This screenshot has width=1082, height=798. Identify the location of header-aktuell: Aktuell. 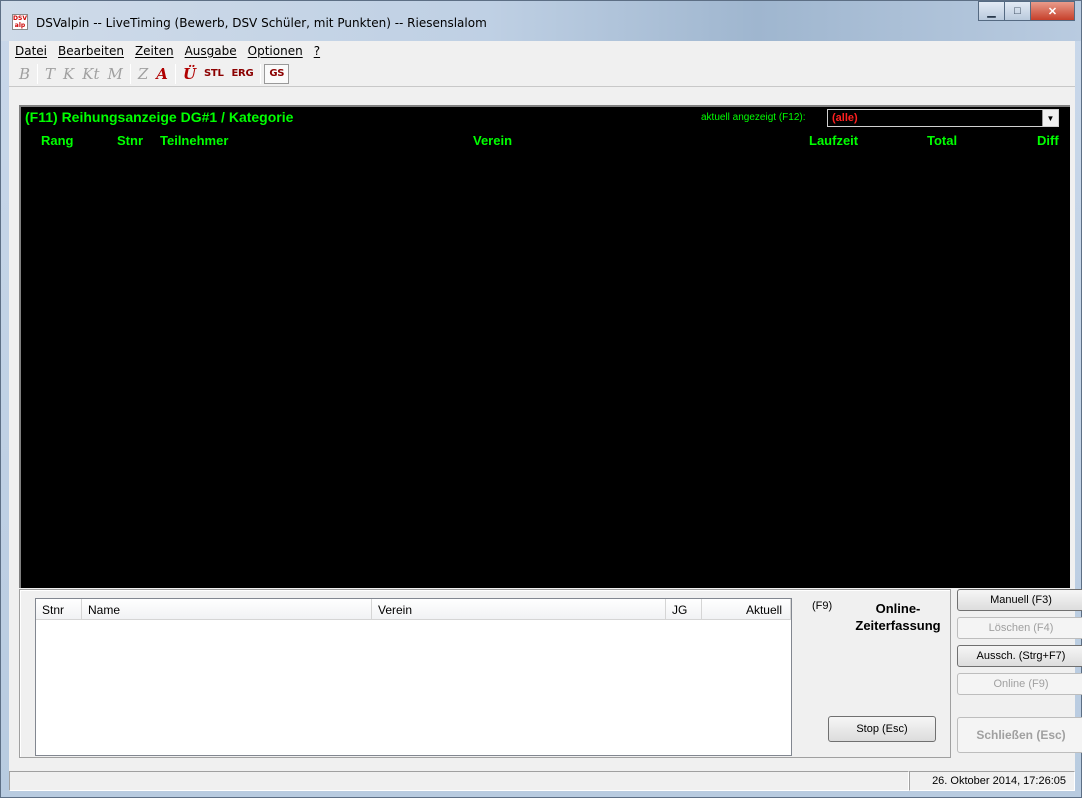
(746, 609).